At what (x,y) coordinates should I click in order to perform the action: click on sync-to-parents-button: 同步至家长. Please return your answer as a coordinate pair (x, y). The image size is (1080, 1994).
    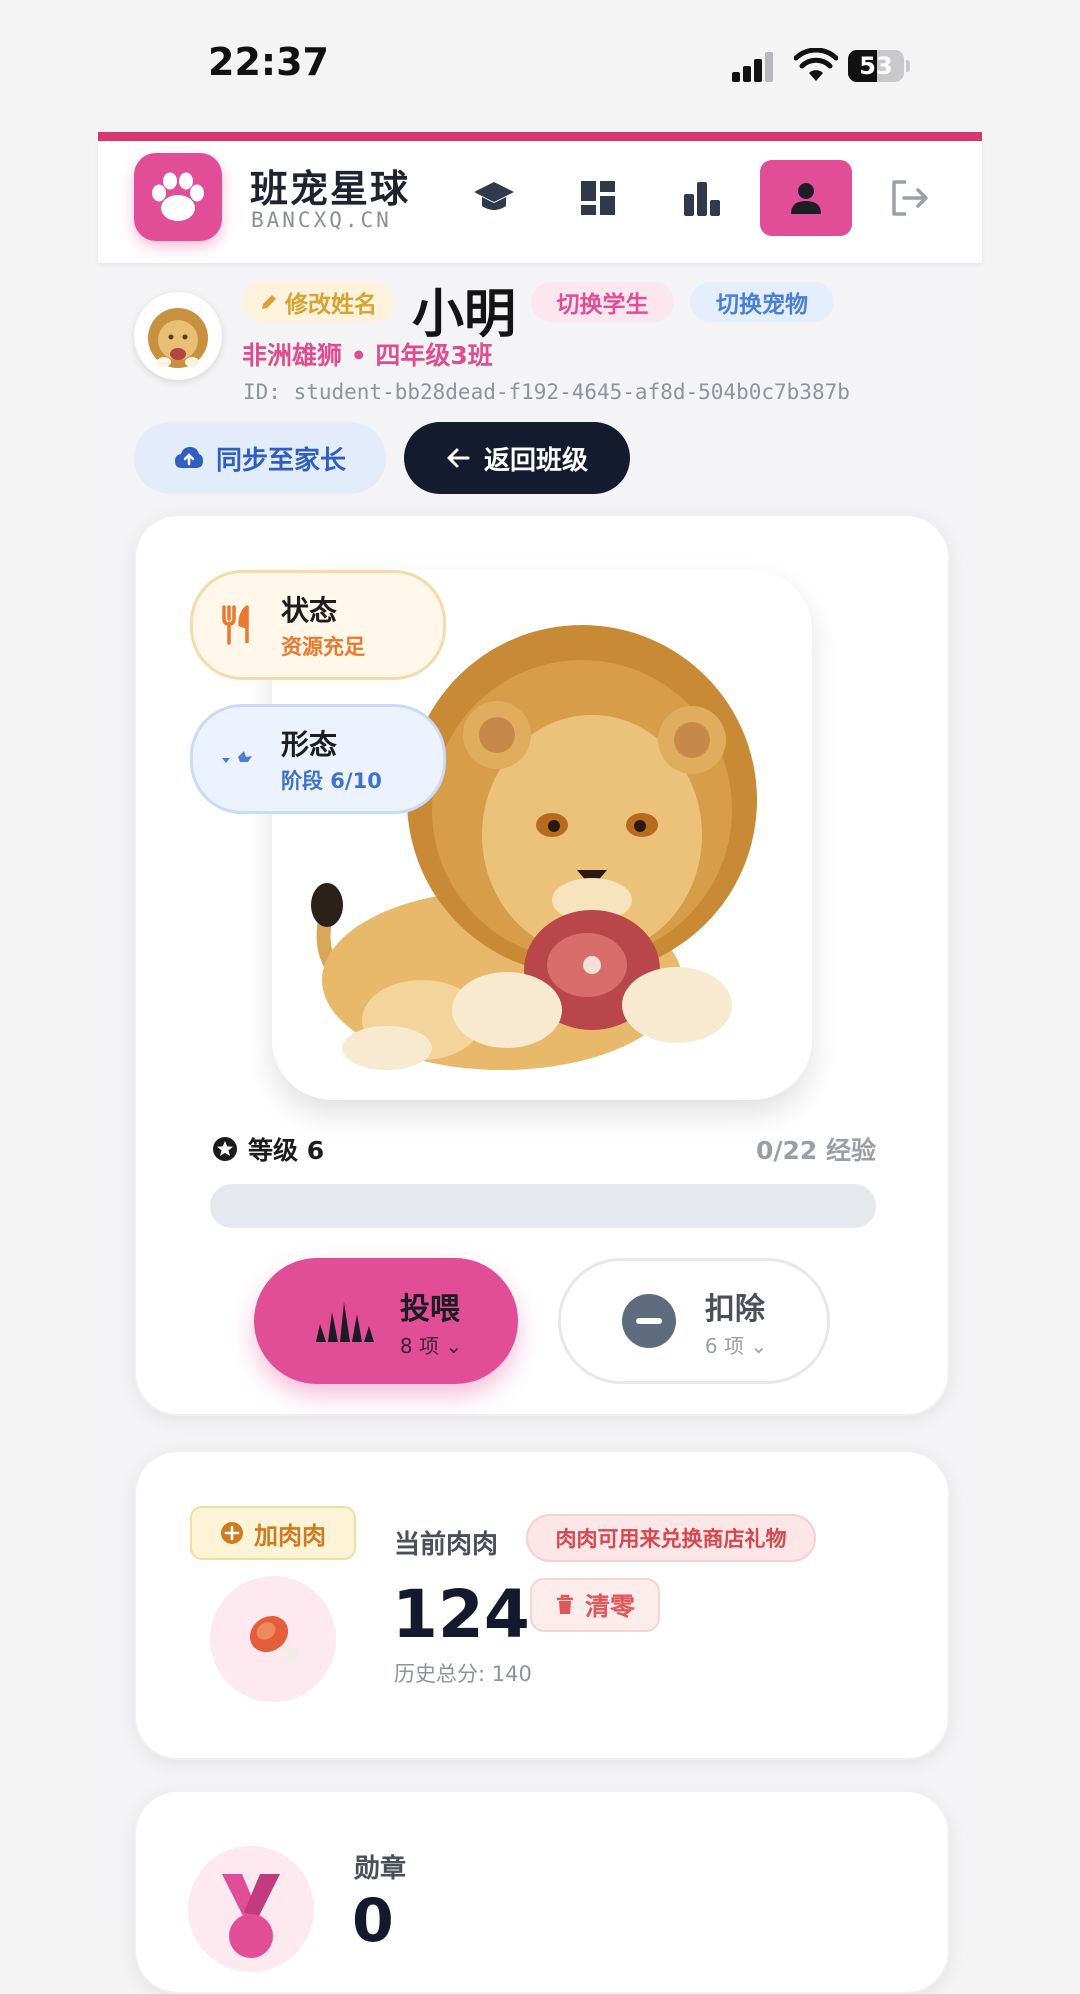
    Looking at the image, I should click on (260, 458).